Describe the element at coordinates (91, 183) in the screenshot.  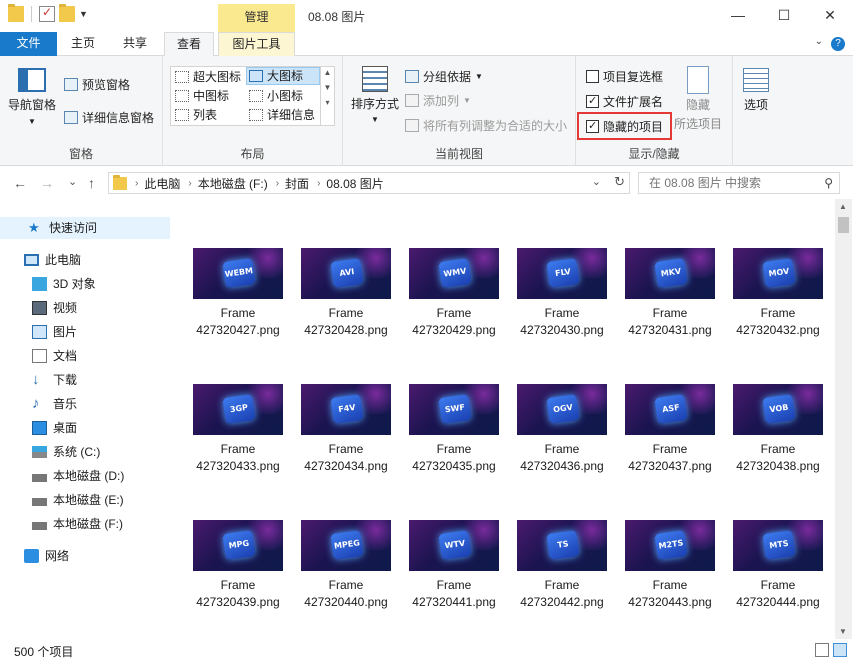
I see `up-button: ↑` at that location.